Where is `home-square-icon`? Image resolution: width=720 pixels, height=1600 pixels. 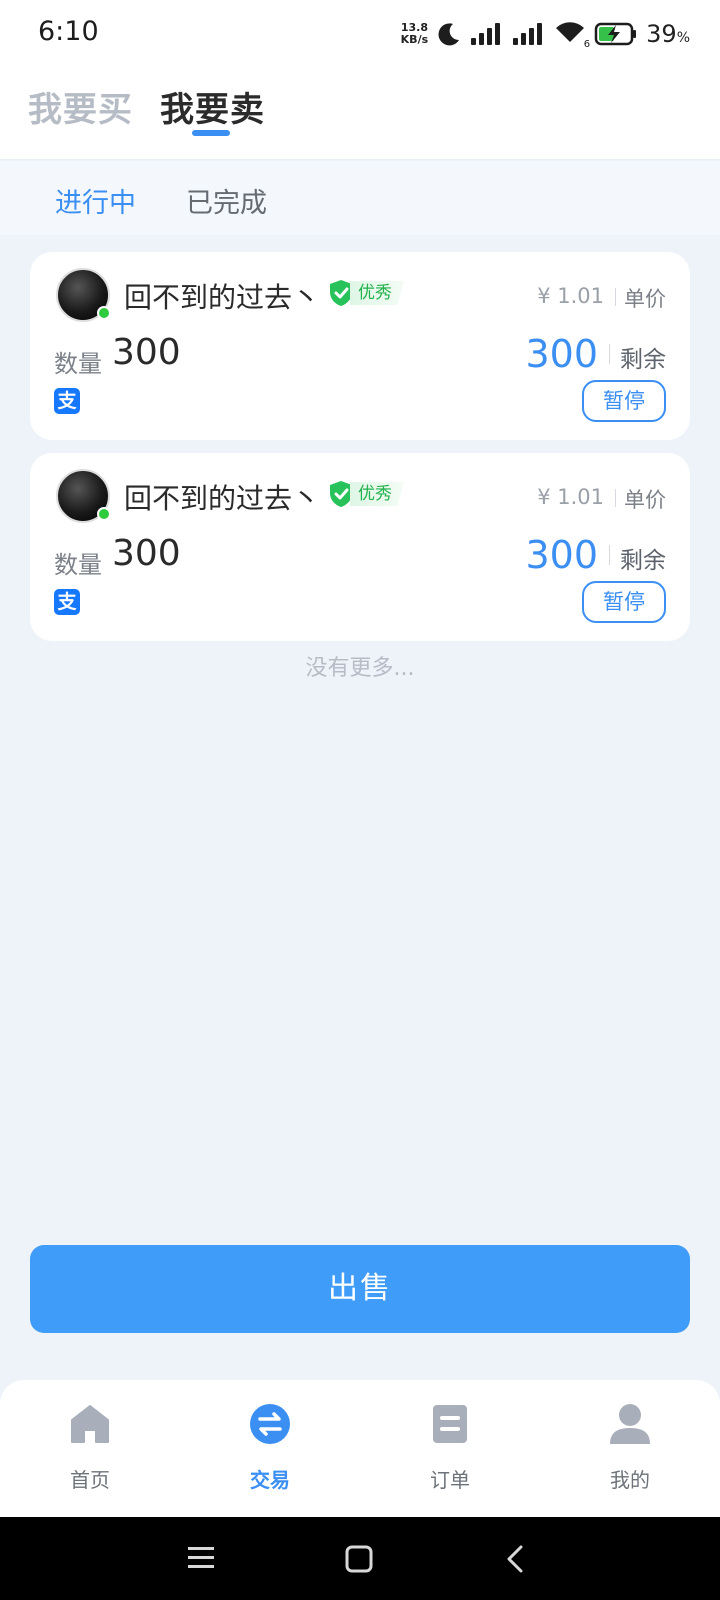
home-square-icon is located at coordinates (359, 1559).